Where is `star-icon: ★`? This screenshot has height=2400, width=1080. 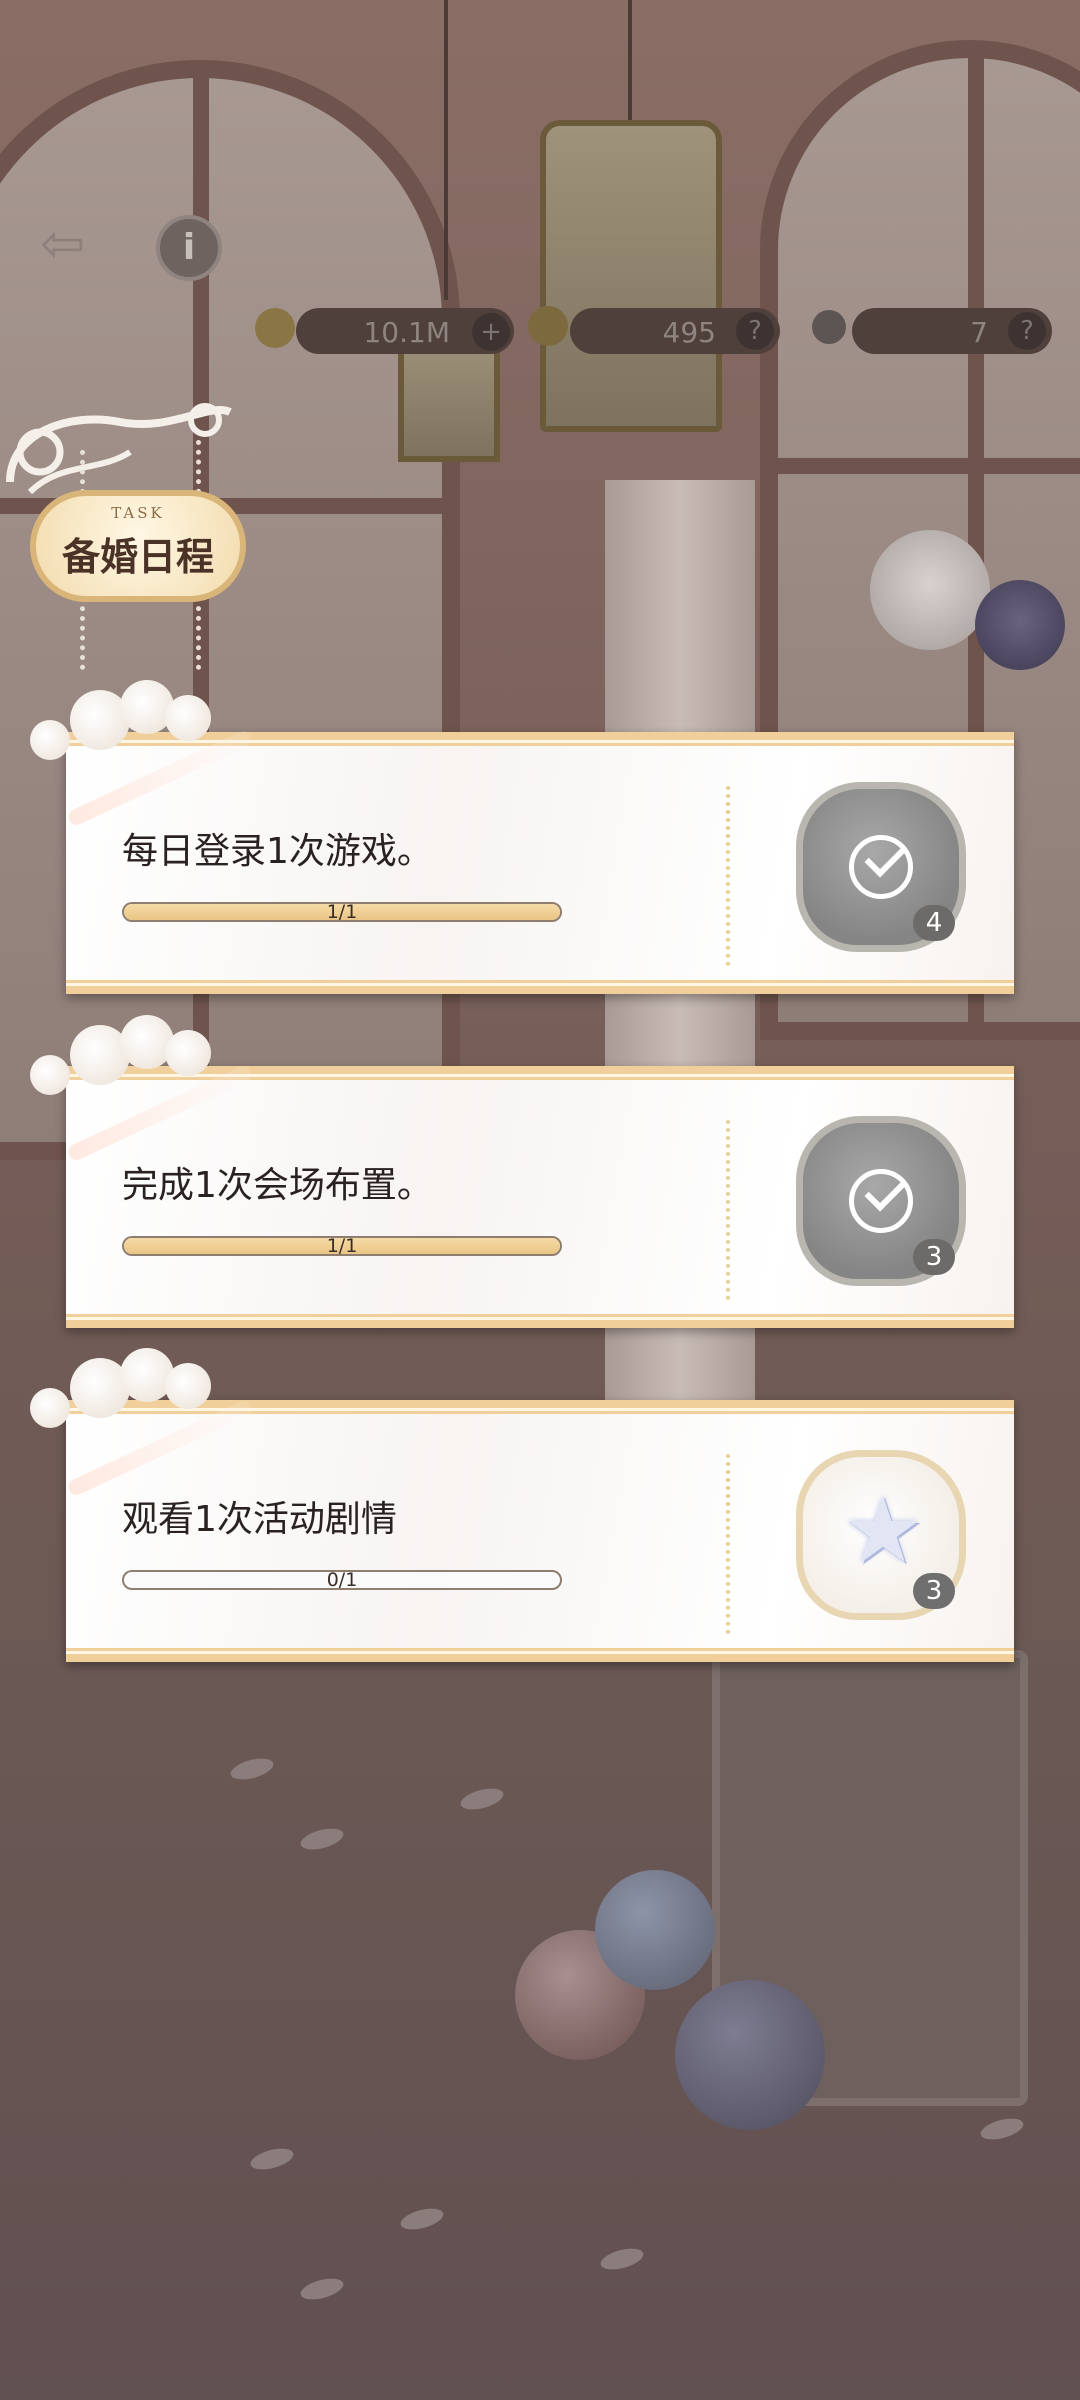
star-icon: ★ is located at coordinates (883, 1530).